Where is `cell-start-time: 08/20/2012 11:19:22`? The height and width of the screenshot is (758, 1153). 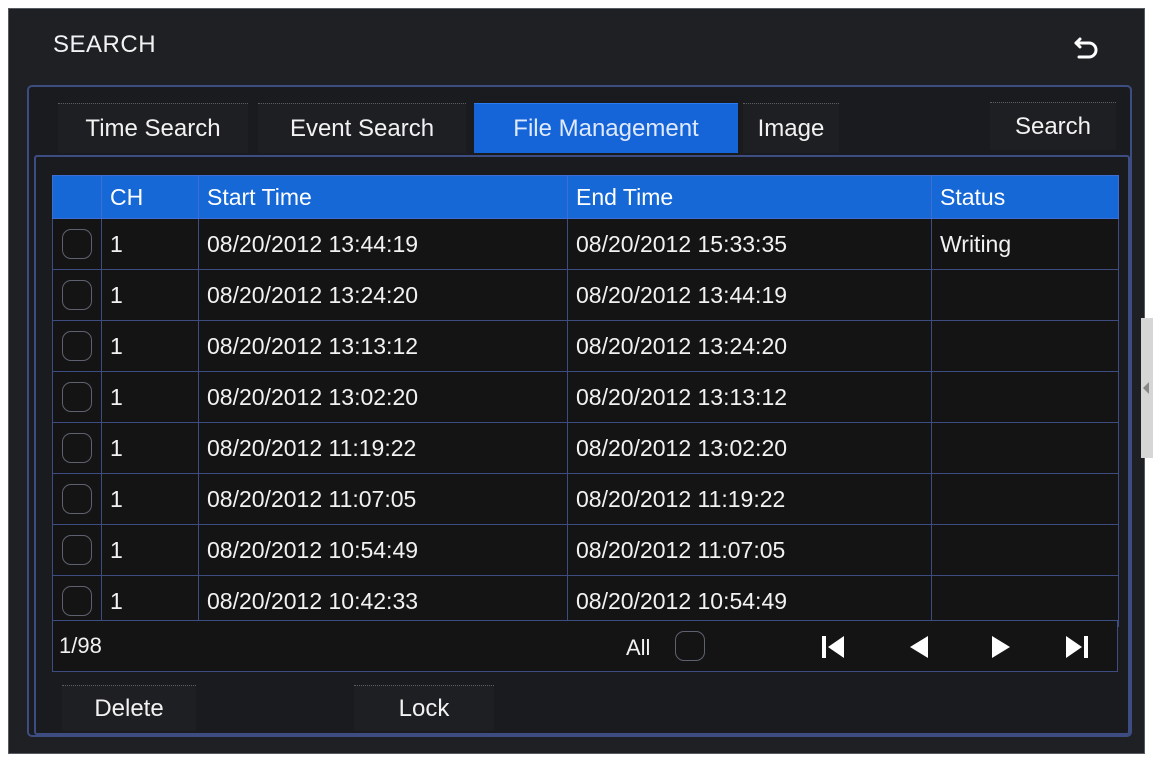
cell-start-time: 08/20/2012 11:19:22 is located at coordinates (383, 448).